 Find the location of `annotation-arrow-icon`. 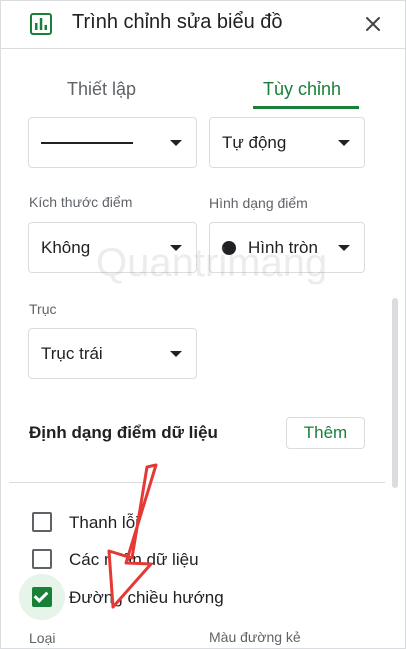

annotation-arrow-icon is located at coordinates (132, 536).